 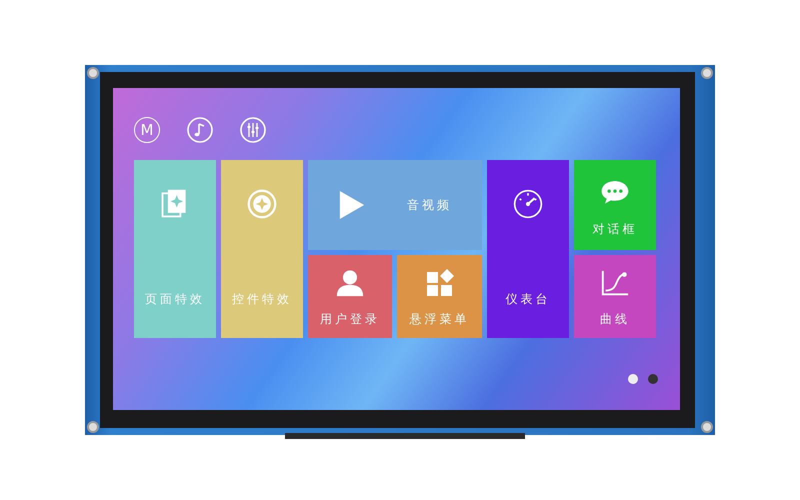 What do you see at coordinates (350, 296) in the screenshot?
I see `menu-tile: 用户登录` at bounding box center [350, 296].